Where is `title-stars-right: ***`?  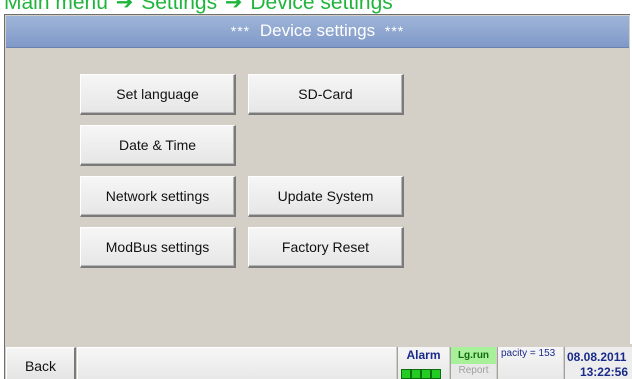
title-stars-right: *** is located at coordinates (394, 31).